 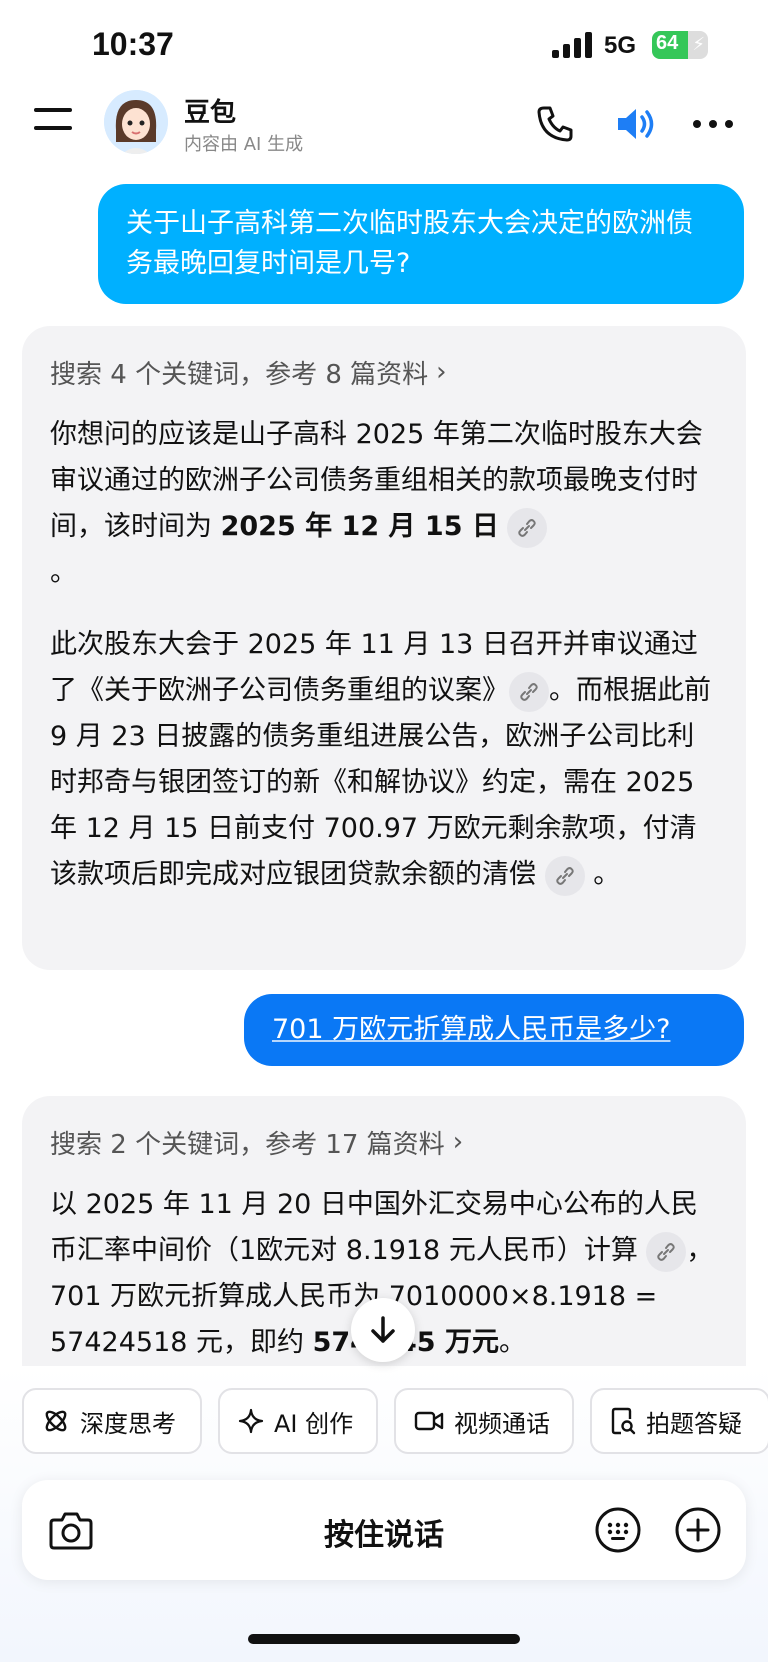 What do you see at coordinates (471, 1029) in the screenshot?
I see `user-message-text: 701 万欧元折算成人民币是多少?` at bounding box center [471, 1029].